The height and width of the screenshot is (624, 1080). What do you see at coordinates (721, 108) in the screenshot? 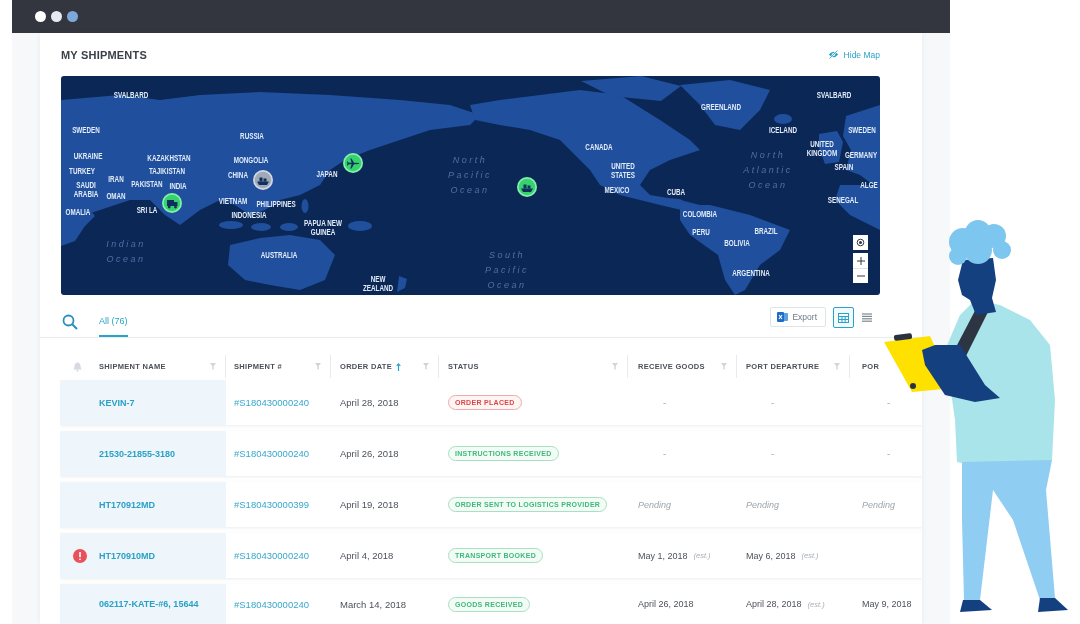
I see `country-label: GREENLAND` at bounding box center [721, 108].